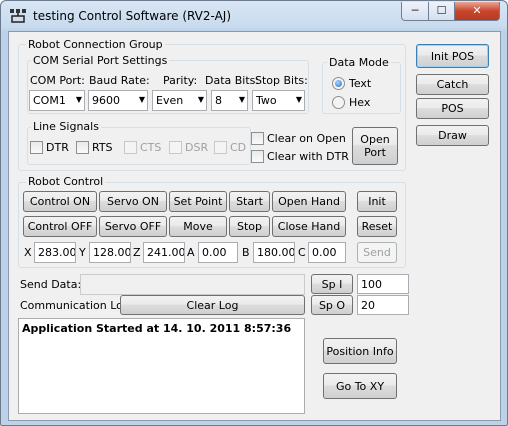 This screenshot has height=426, width=508. I want to click on reset-button: Reset, so click(377, 226).